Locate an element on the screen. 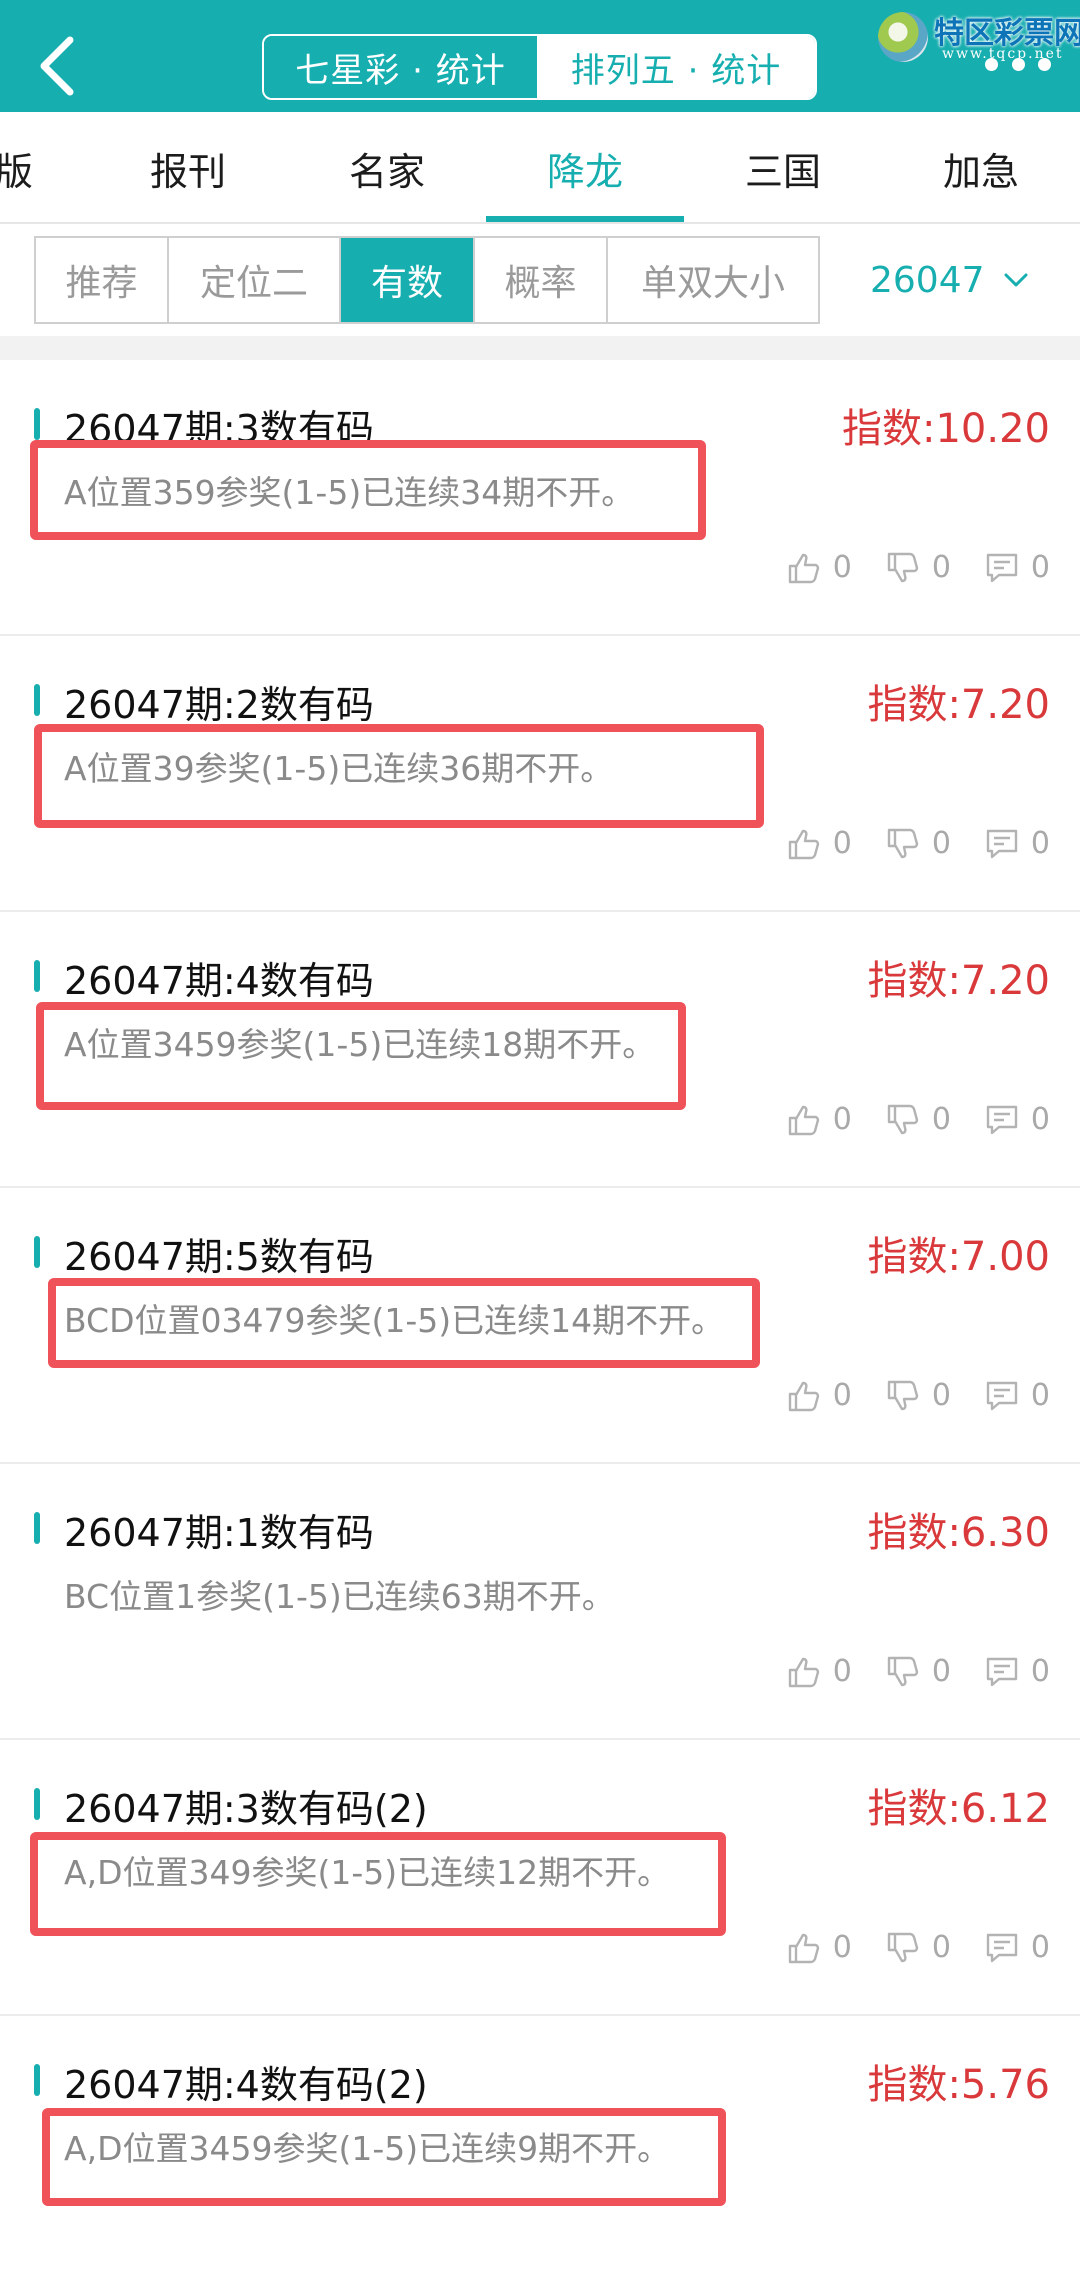 Image resolution: width=1080 pixels, height=2292 pixels. period-select: 26047 is located at coordinates (949, 280).